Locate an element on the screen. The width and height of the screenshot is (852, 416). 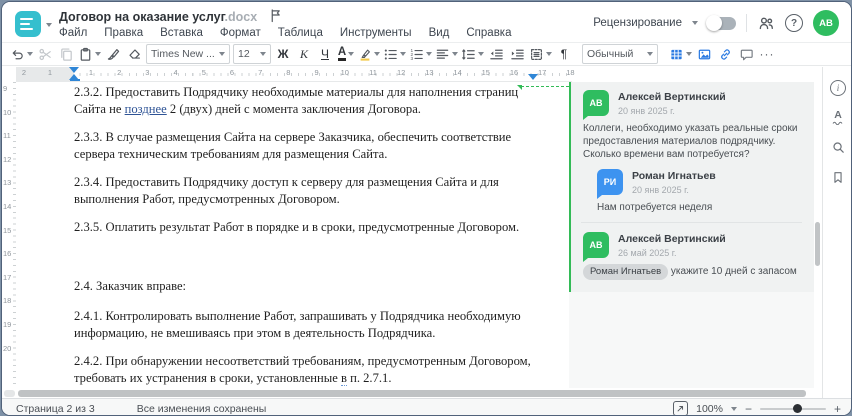
scrollbar-left-stub is located at coordinates (9, 393).